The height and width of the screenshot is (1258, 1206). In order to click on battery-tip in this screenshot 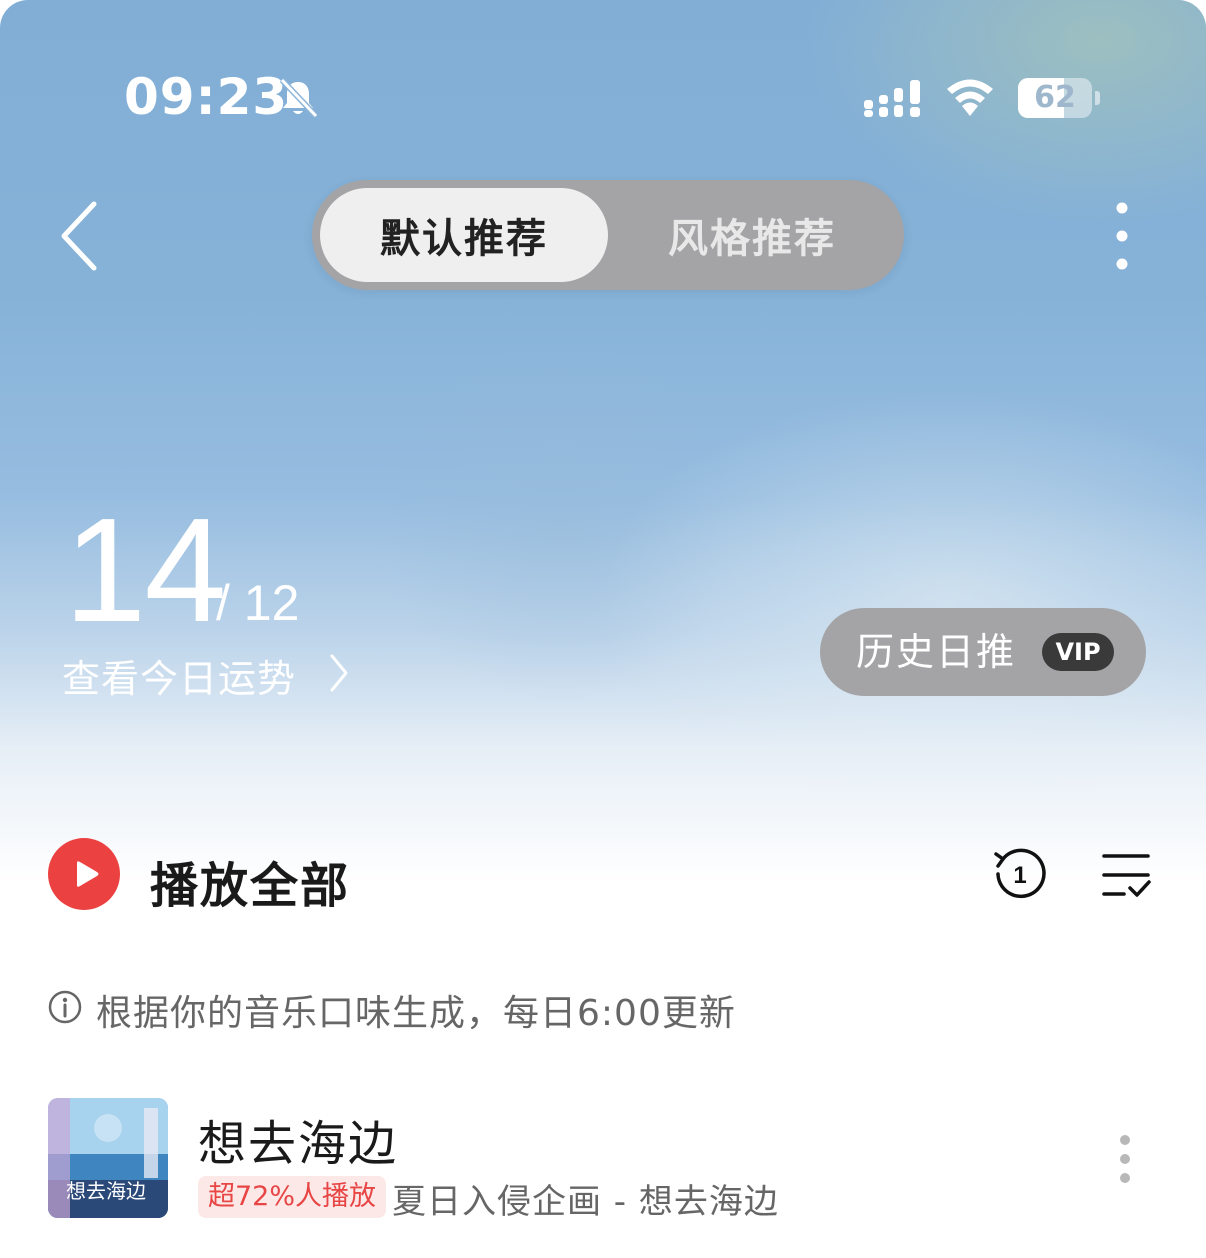, I will do `click(1097, 98)`.